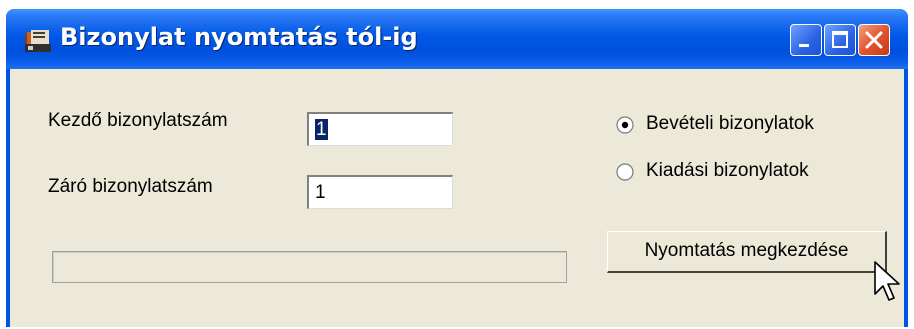 The height and width of the screenshot is (329, 914). I want to click on minimize-button, so click(806, 40).